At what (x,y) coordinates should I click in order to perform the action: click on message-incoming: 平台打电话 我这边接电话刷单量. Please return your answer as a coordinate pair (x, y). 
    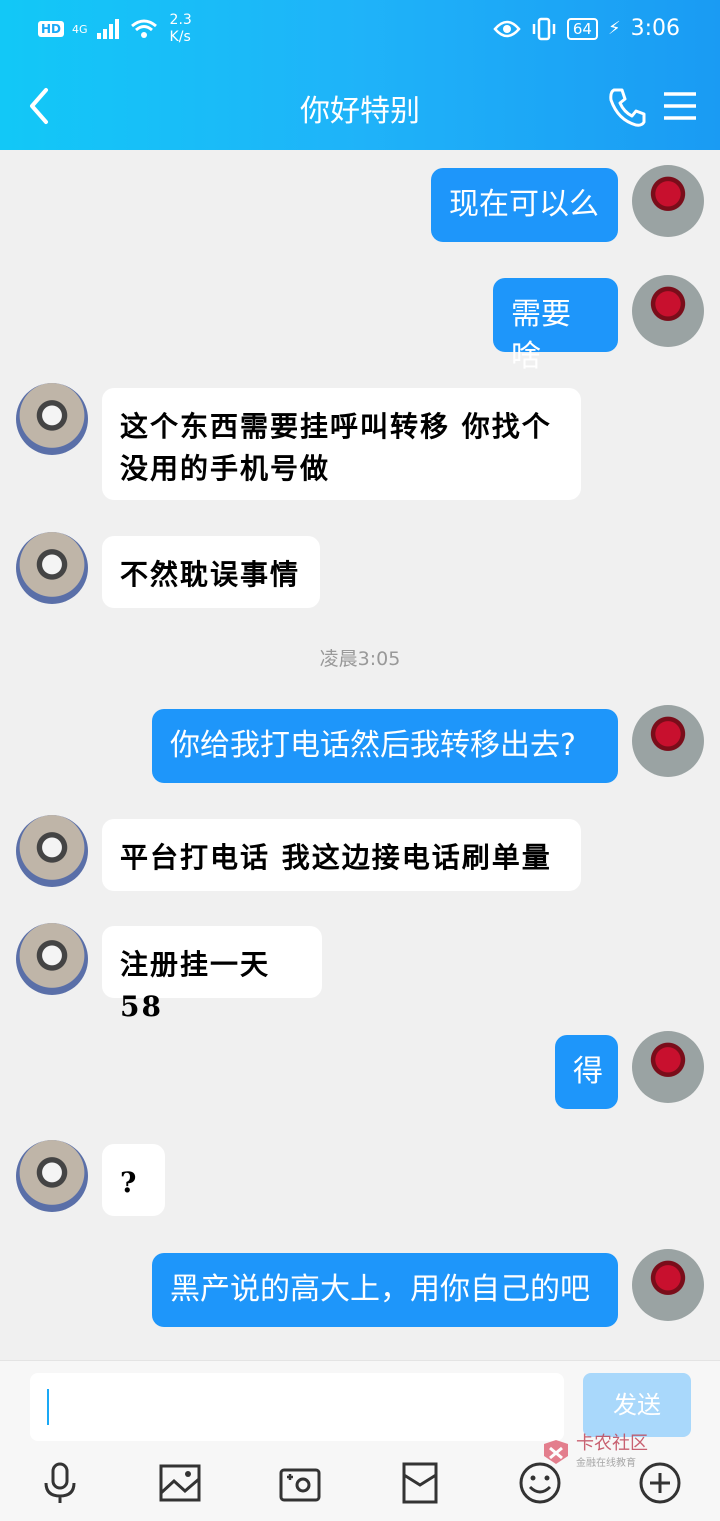
    Looking at the image, I should click on (341, 855).